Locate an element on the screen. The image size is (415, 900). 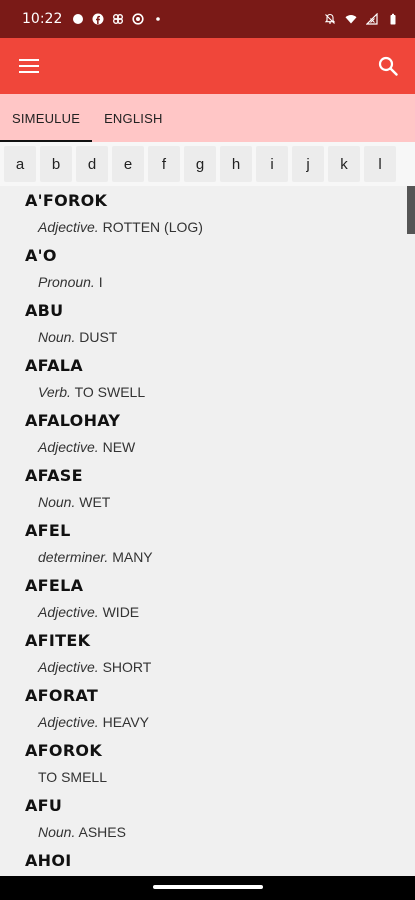
search-button is located at coordinates (388, 66).